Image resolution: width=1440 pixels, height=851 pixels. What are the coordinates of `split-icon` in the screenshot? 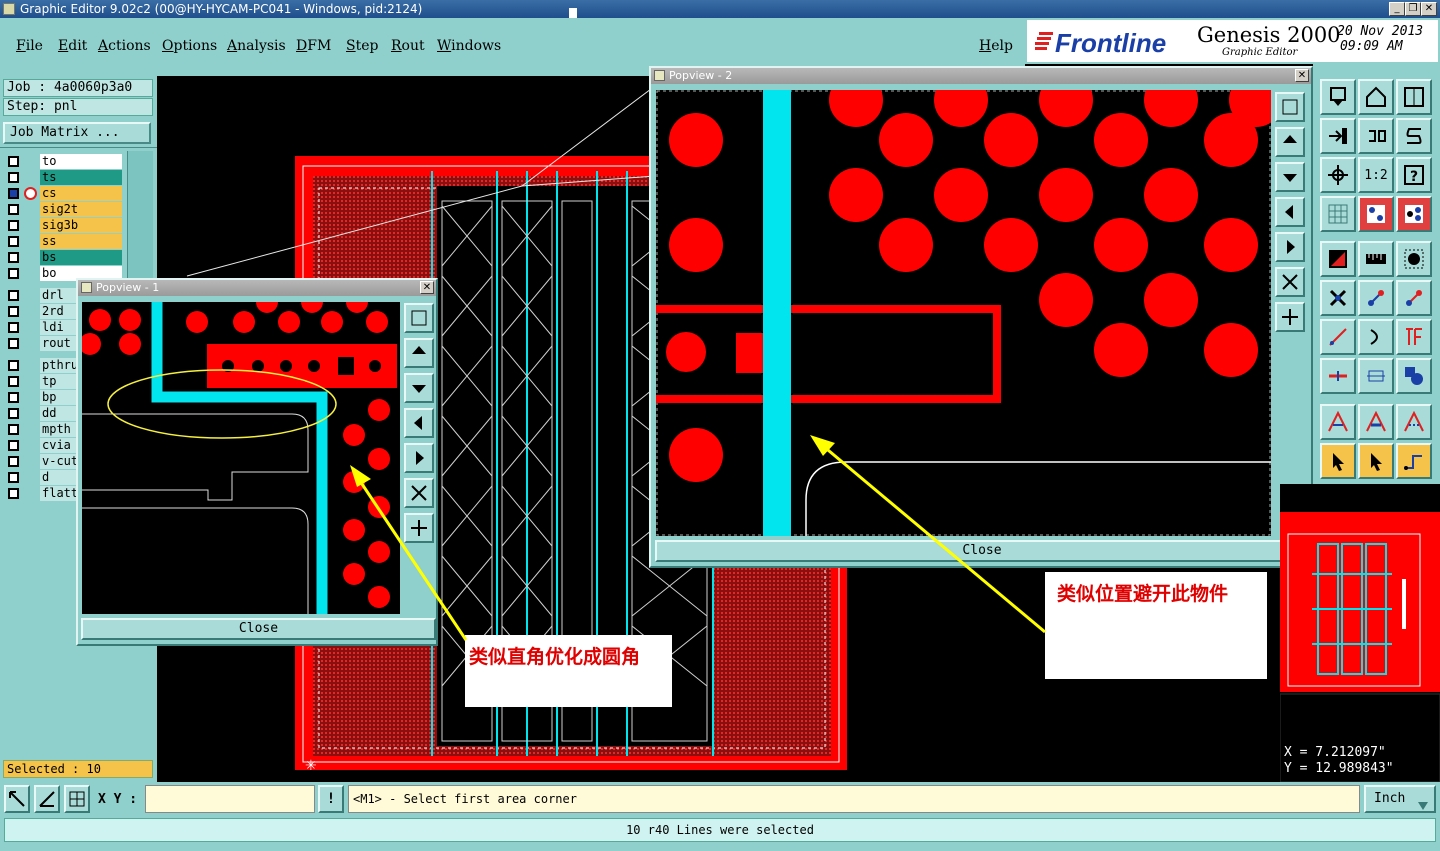 It's located at (1338, 376).